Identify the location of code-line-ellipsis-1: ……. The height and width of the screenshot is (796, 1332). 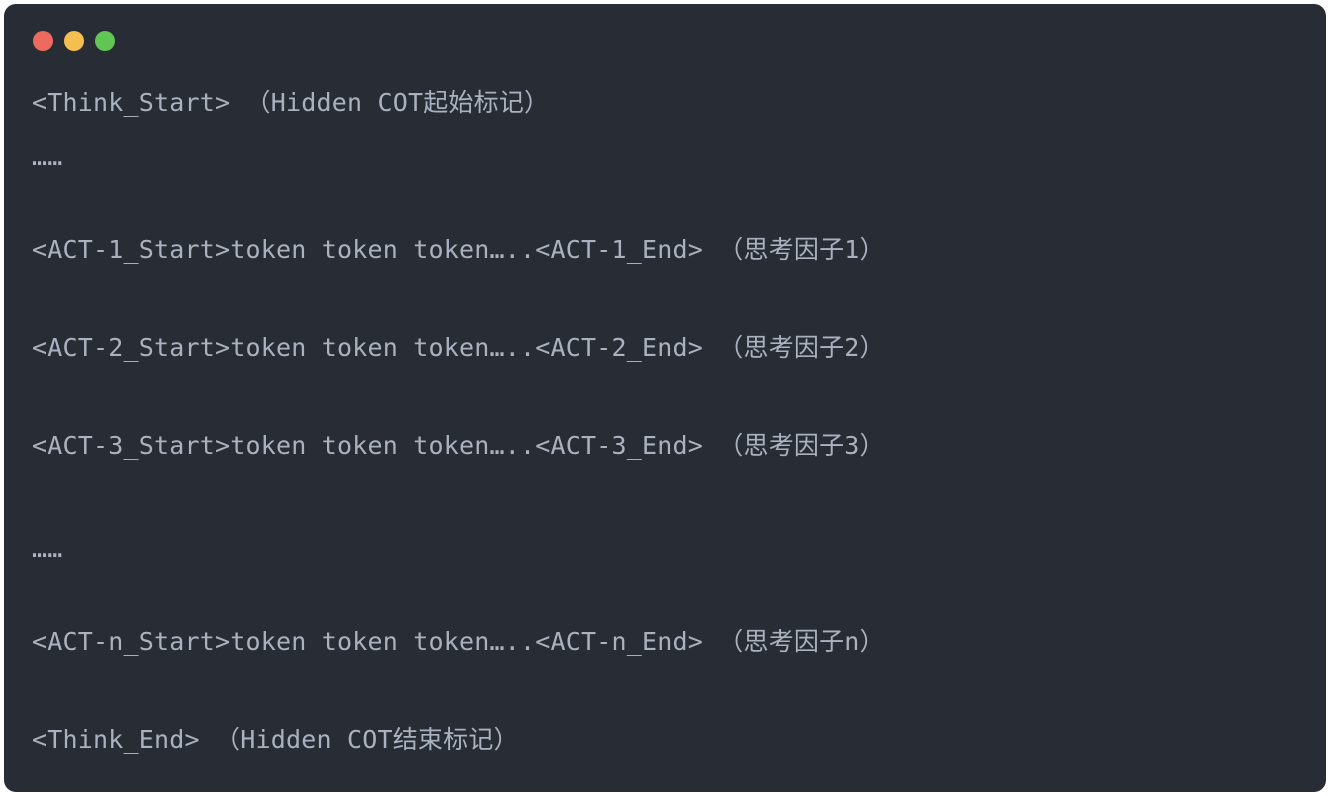
(47, 156).